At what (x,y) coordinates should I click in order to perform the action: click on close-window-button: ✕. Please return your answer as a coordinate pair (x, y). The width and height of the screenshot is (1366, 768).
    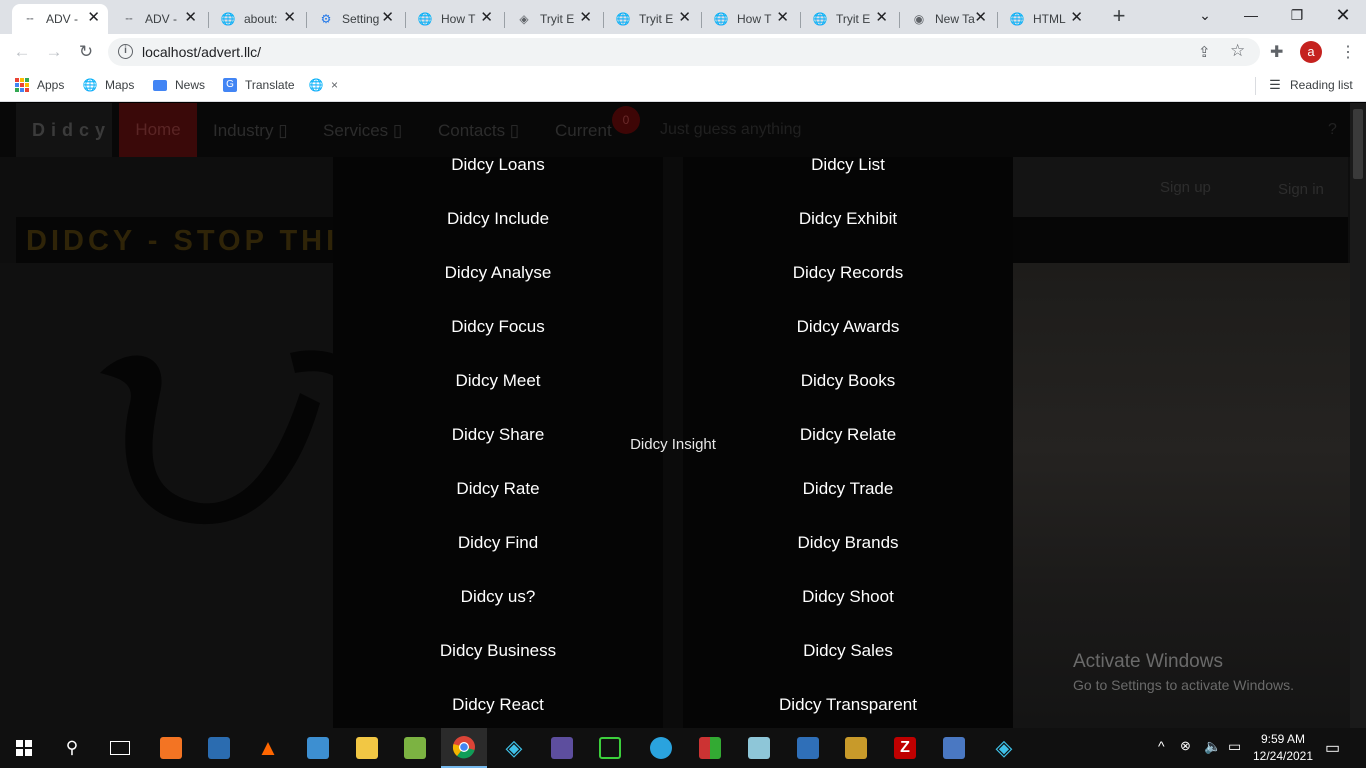
    Looking at the image, I should click on (1343, 15).